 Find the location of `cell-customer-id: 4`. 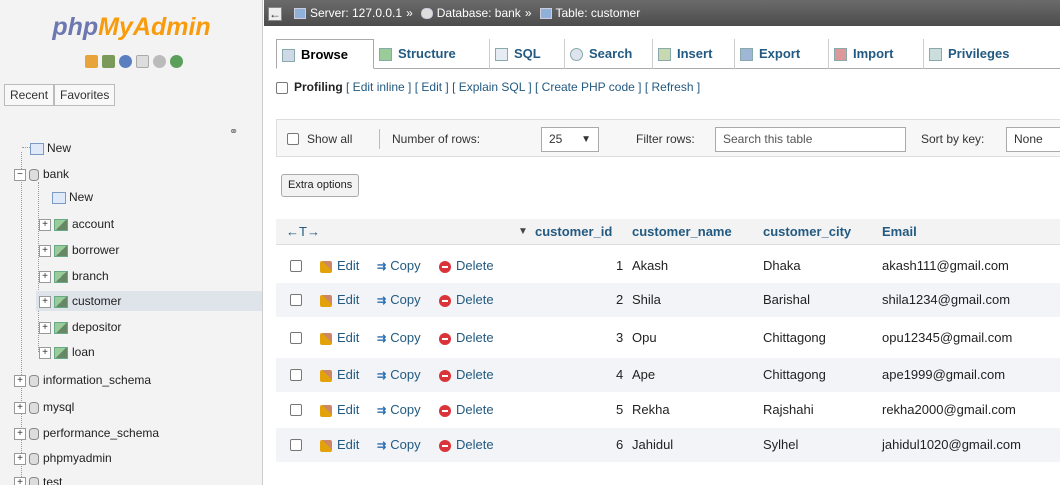

cell-customer-id: 4 is located at coordinates (619, 375).